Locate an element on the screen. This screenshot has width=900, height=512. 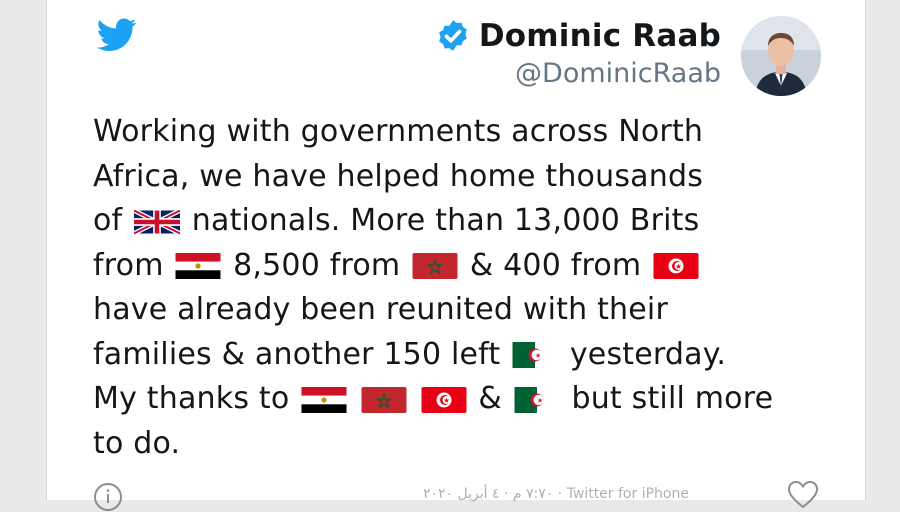
tweet-author: Dominic Raab @DominicRaab is located at coordinates (578, 53).